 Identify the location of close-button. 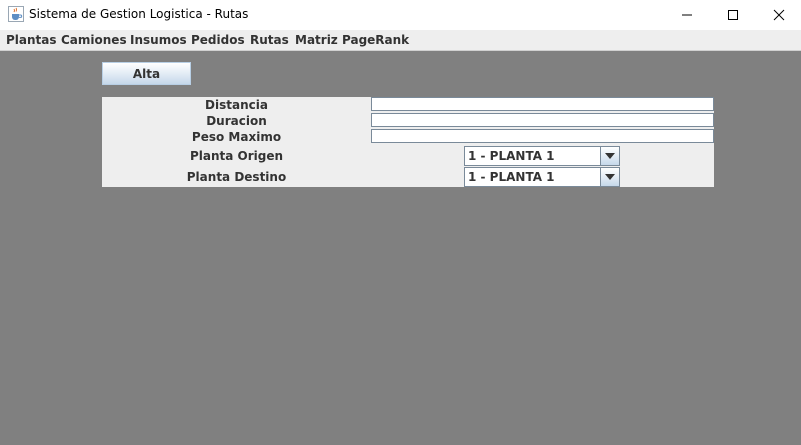
(778, 15).